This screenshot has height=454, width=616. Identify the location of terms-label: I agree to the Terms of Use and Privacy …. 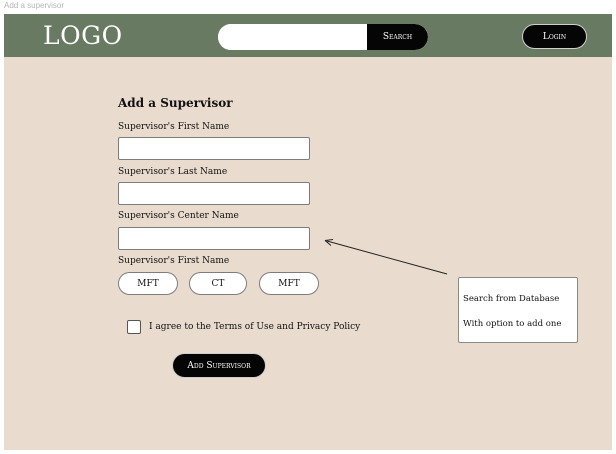
(255, 327).